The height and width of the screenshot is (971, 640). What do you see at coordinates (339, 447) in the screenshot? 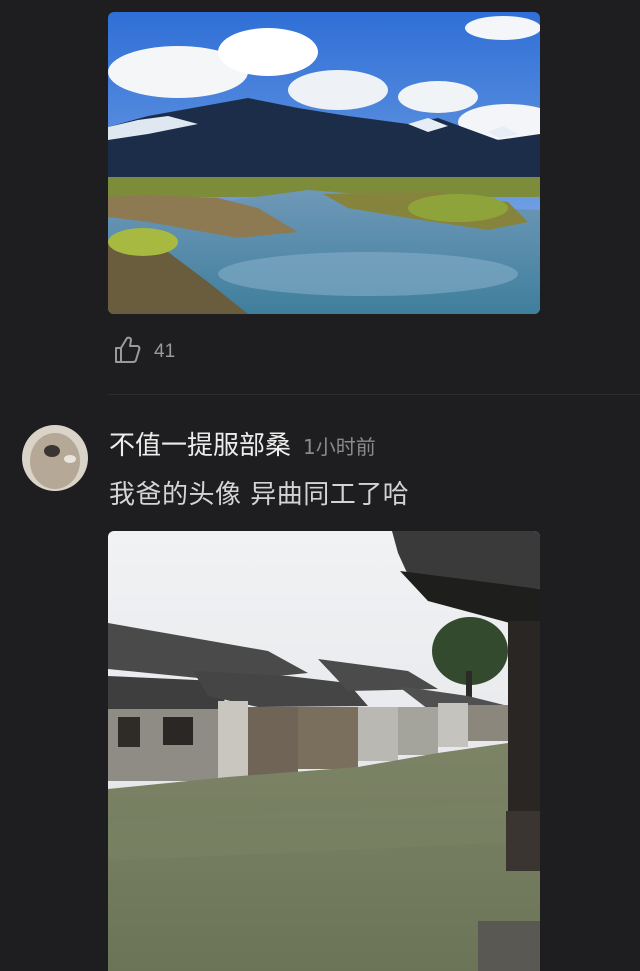
I see `comment-time: 1小时前` at bounding box center [339, 447].